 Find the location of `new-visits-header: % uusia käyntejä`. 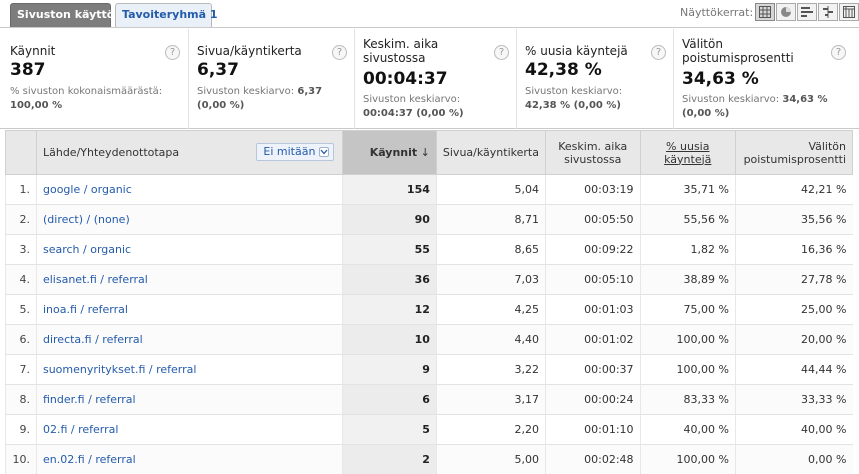

new-visits-header: % uusia käyntejä is located at coordinates (687, 152).